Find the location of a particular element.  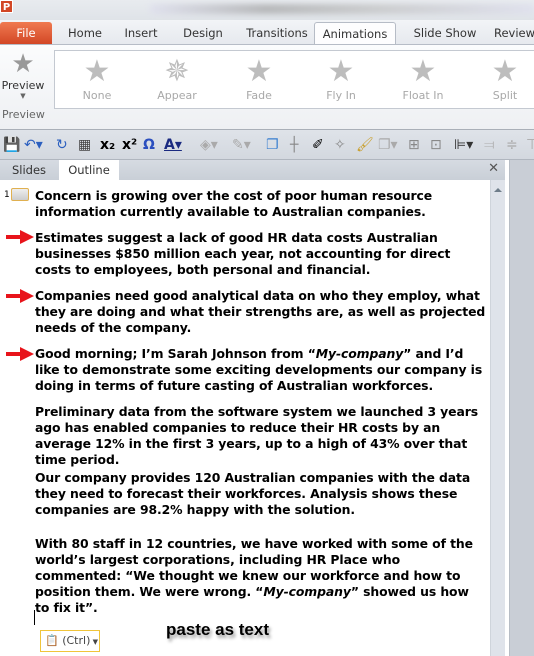

title-bar: P is located at coordinates (267, 10).